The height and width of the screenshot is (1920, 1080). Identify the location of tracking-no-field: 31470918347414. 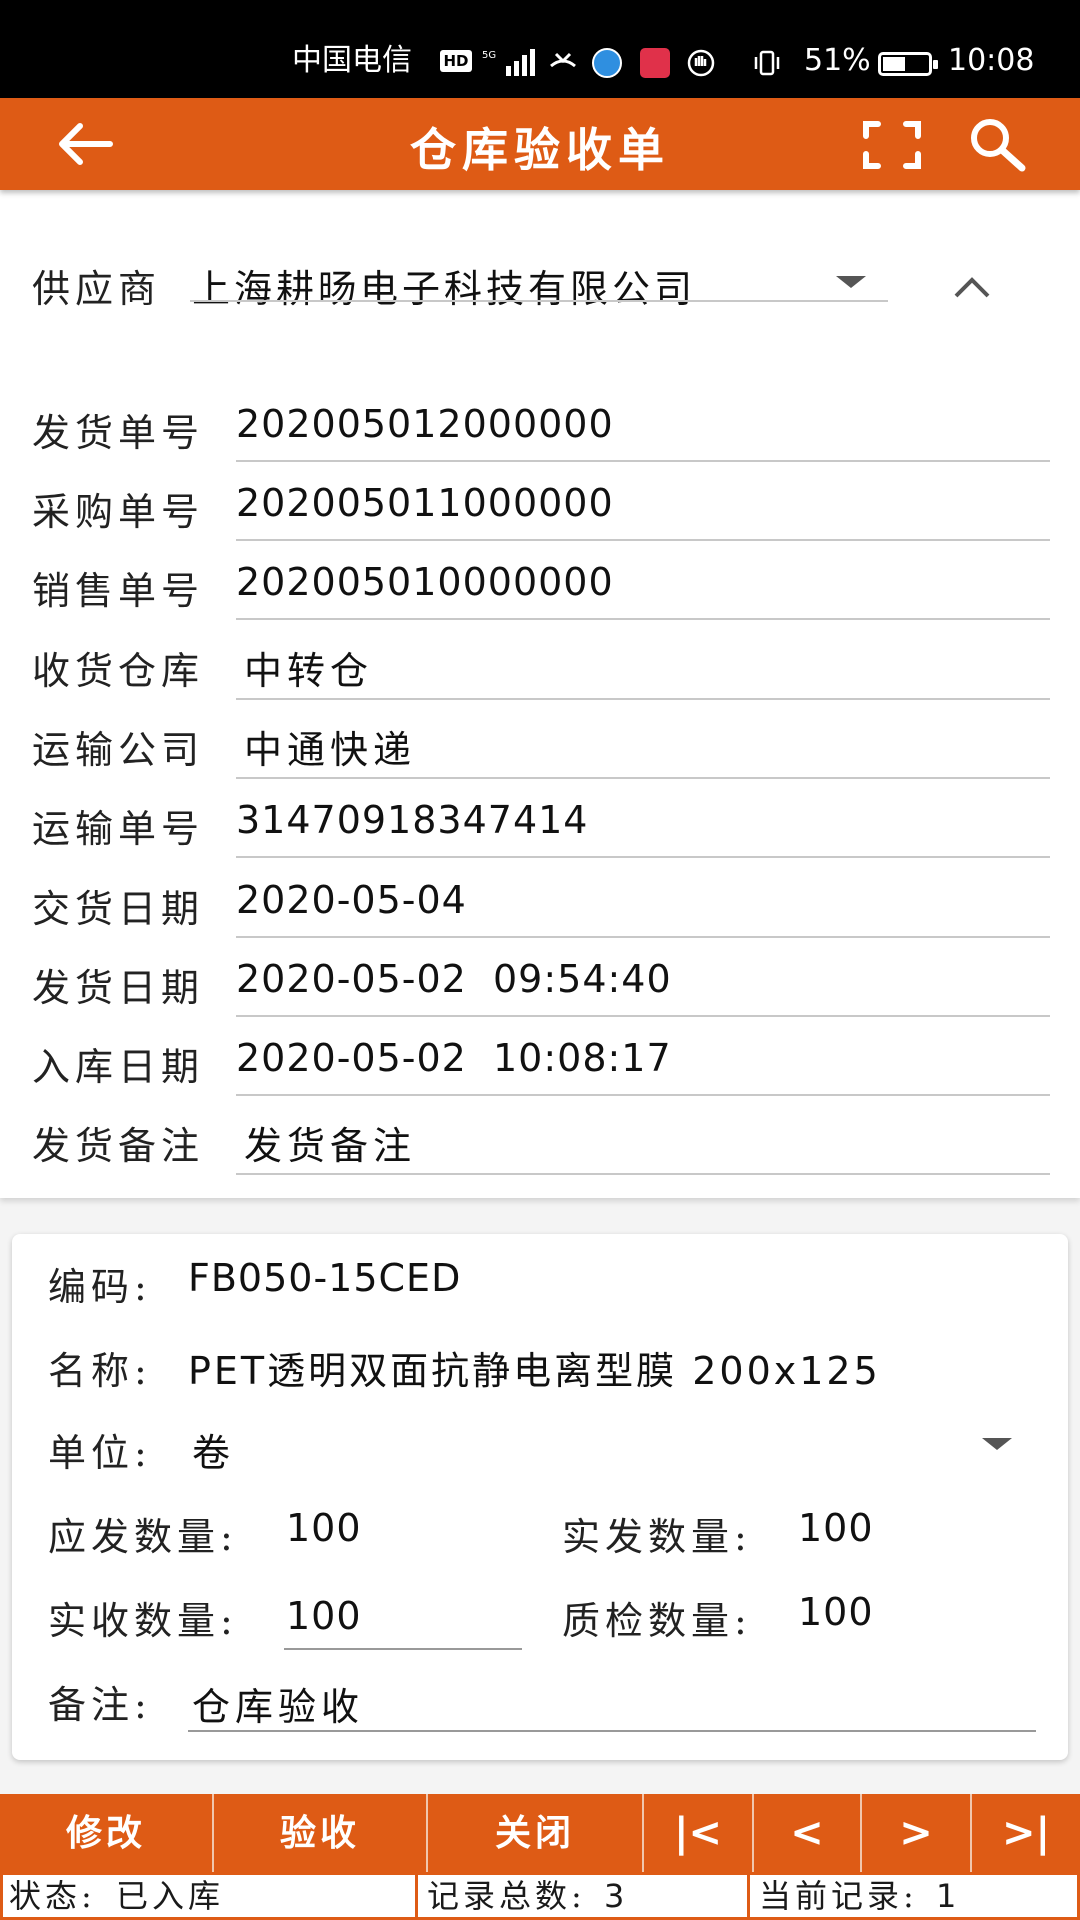
(412, 820).